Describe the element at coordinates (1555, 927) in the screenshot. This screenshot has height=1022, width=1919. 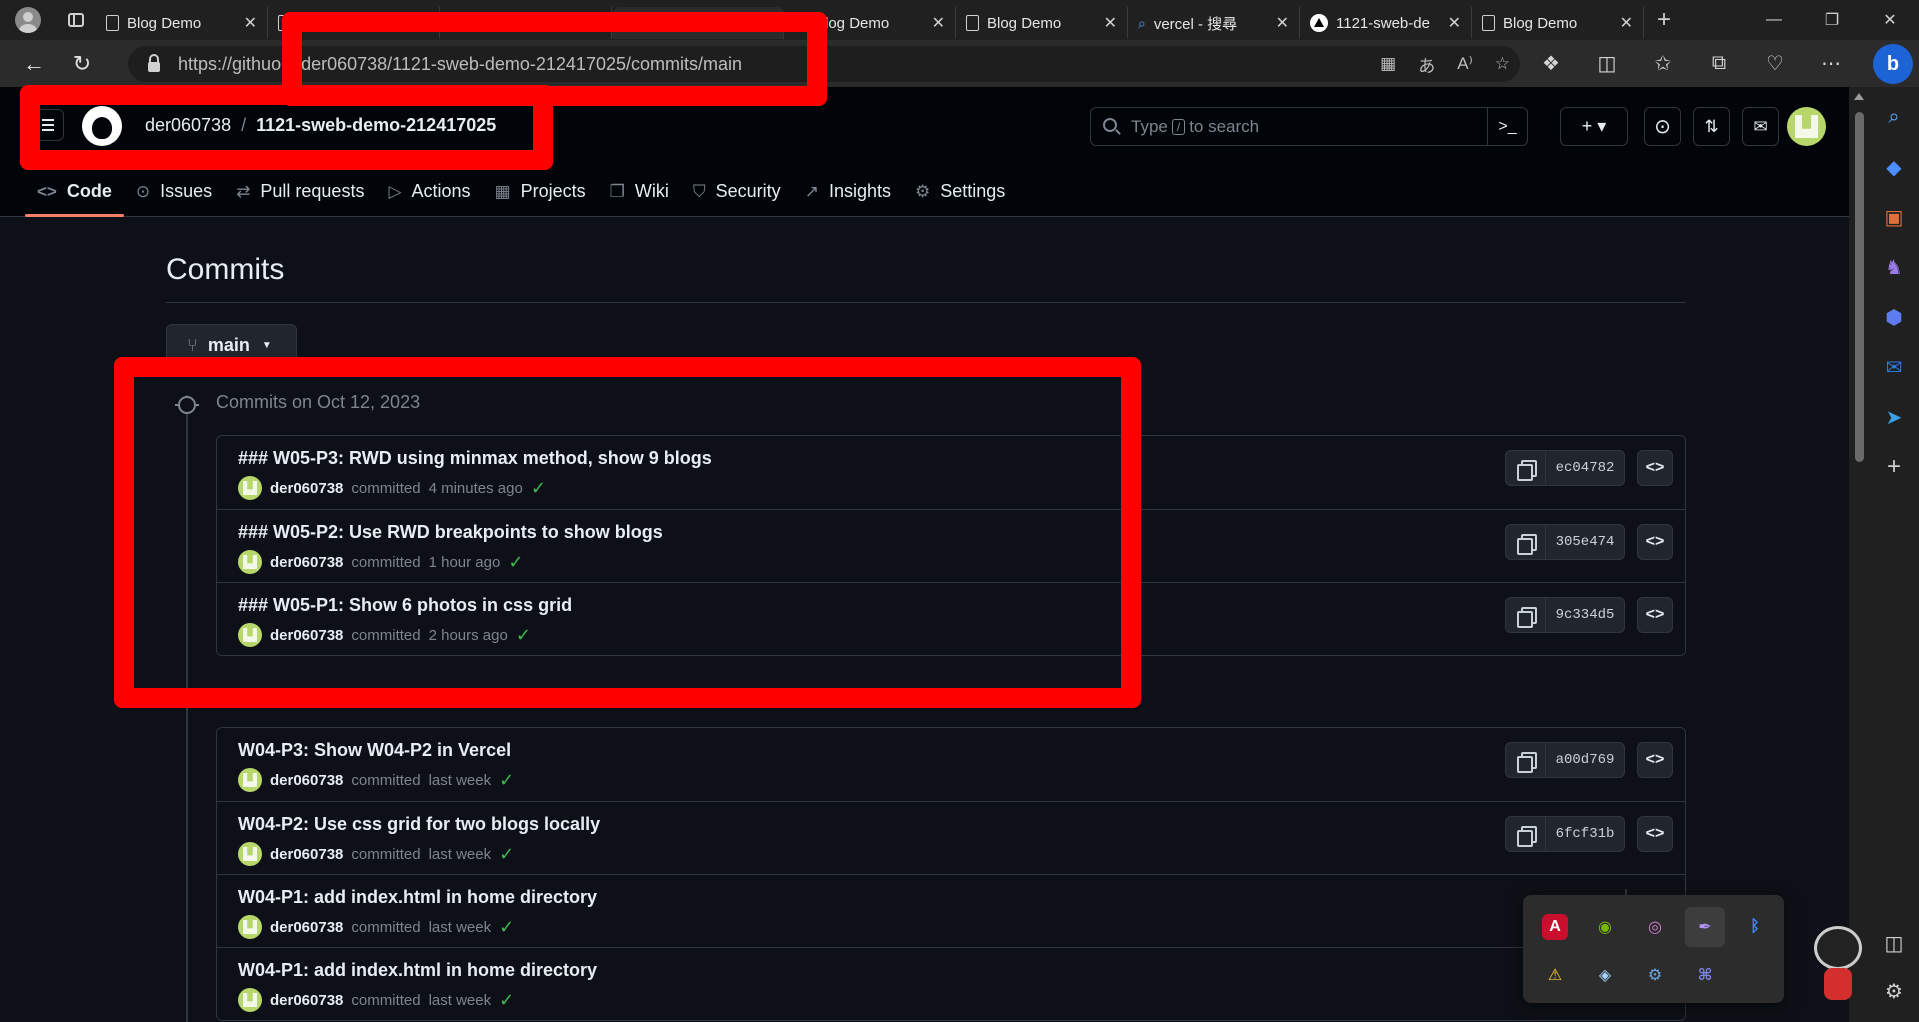
I see `amd-icon: A` at that location.